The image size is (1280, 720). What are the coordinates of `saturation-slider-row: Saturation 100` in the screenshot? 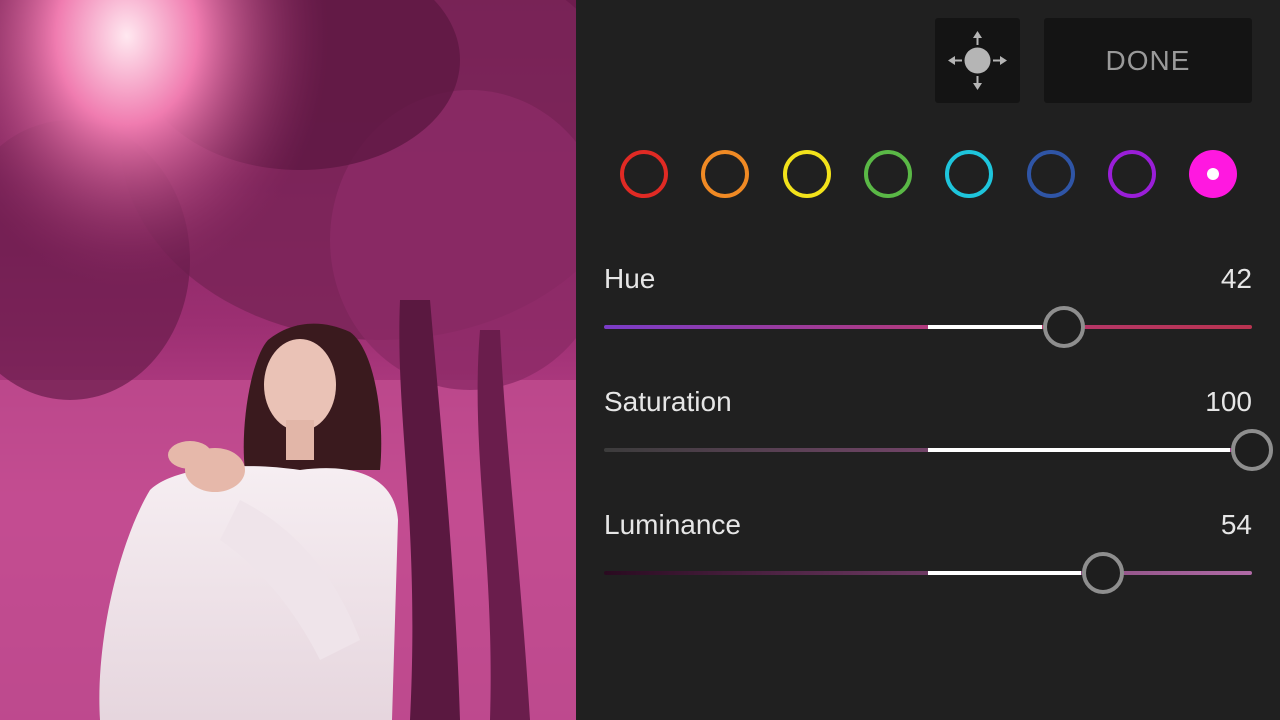 It's located at (938, 430).